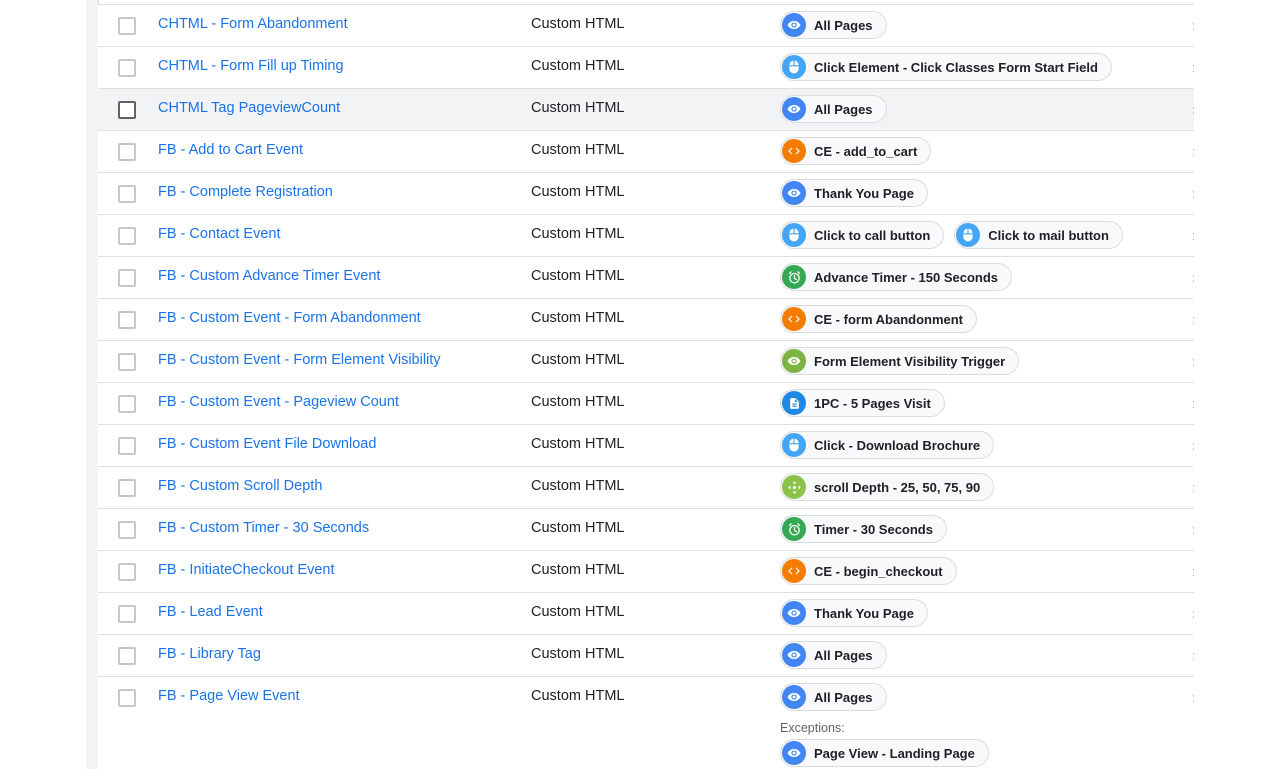 The image size is (1280, 769). Describe the element at coordinates (894, 753) in the screenshot. I see `trigger-label: Page View - Landing Page` at that location.